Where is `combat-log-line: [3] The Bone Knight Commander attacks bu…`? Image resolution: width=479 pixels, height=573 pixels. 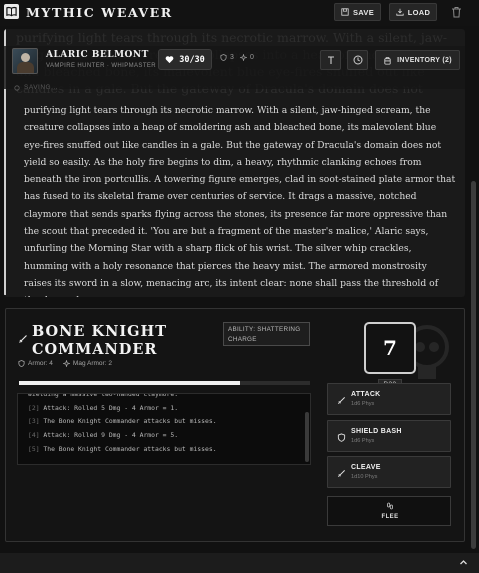 combat-log-line: [3] The Bone Knight Commander attacks bu… is located at coordinates (122, 421).